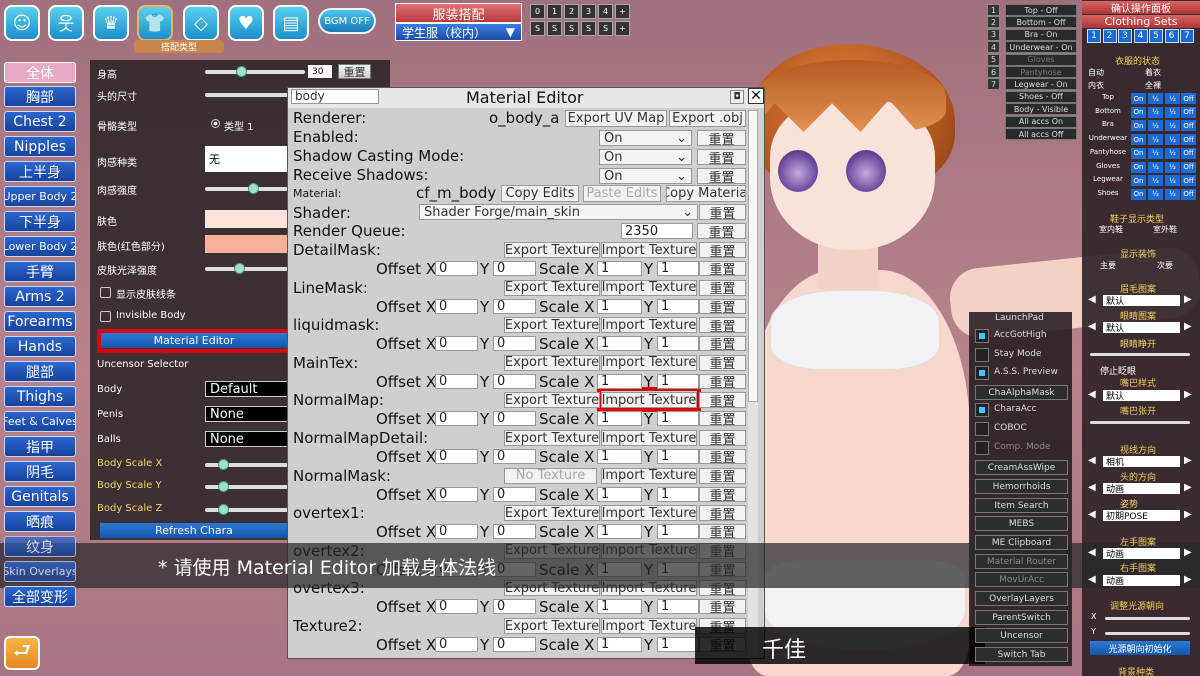  What do you see at coordinates (40, 271) in the screenshot?
I see `category-item: 手臂` at bounding box center [40, 271].